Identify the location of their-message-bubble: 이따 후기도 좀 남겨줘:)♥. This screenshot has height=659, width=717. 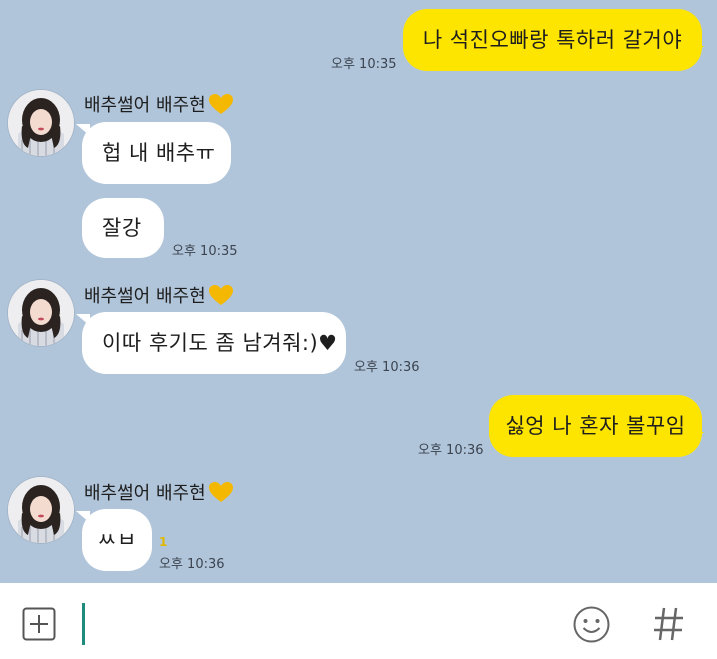
(214, 343).